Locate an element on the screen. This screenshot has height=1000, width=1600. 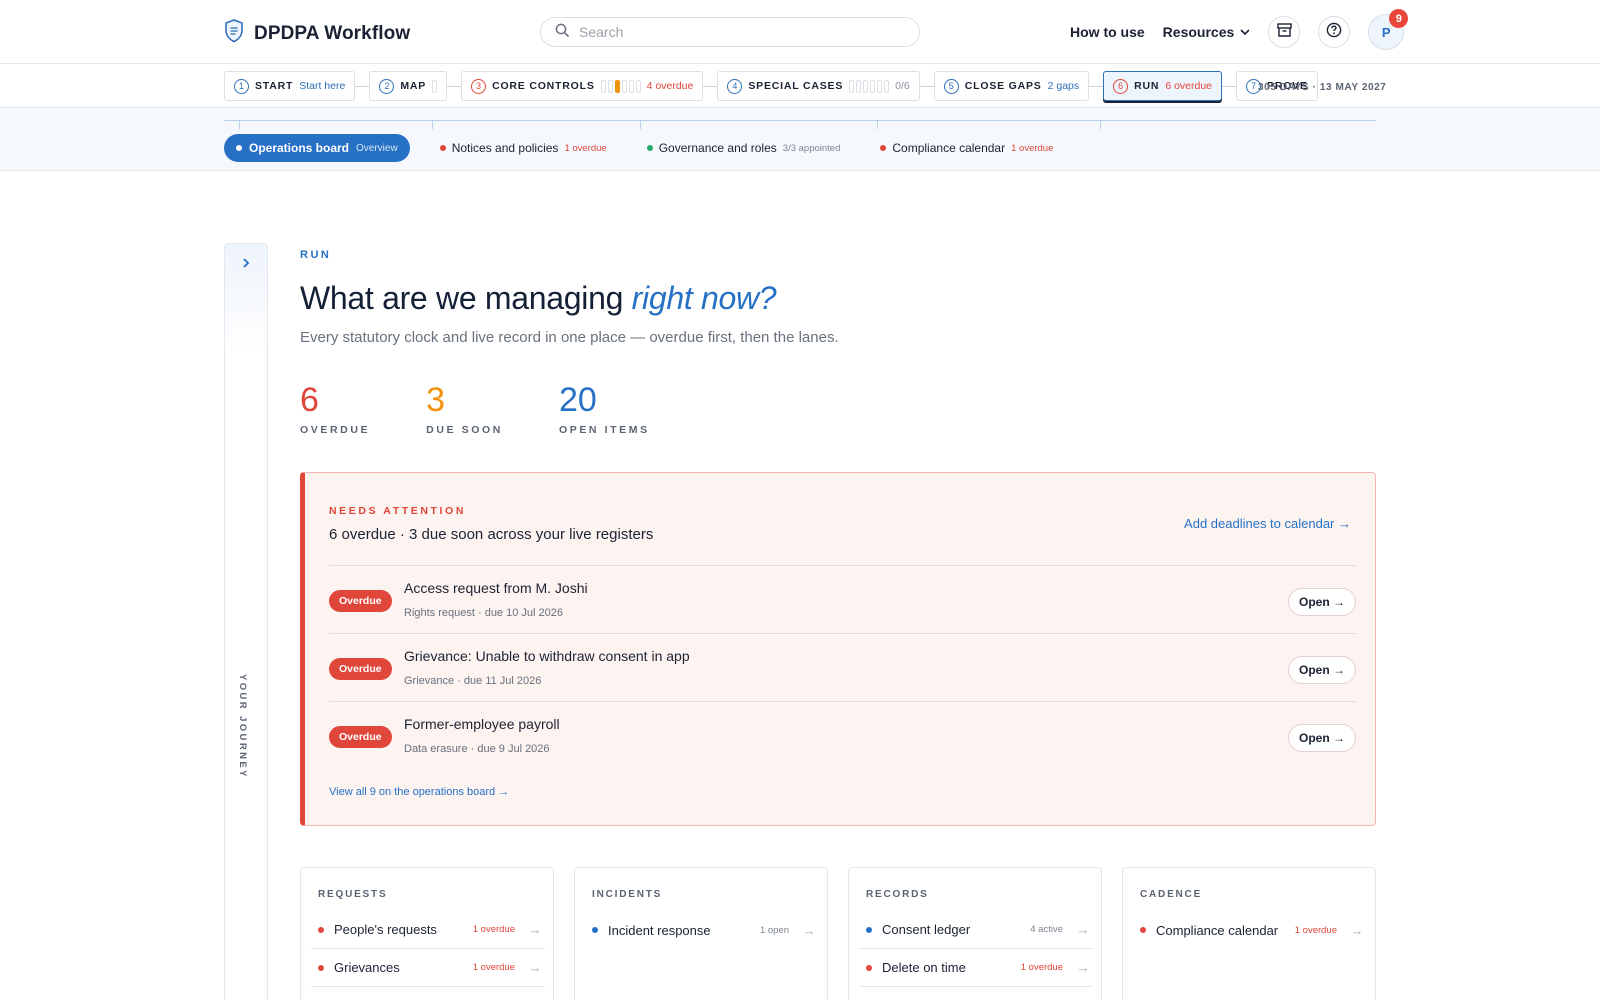
search-input is located at coordinates (729, 32).